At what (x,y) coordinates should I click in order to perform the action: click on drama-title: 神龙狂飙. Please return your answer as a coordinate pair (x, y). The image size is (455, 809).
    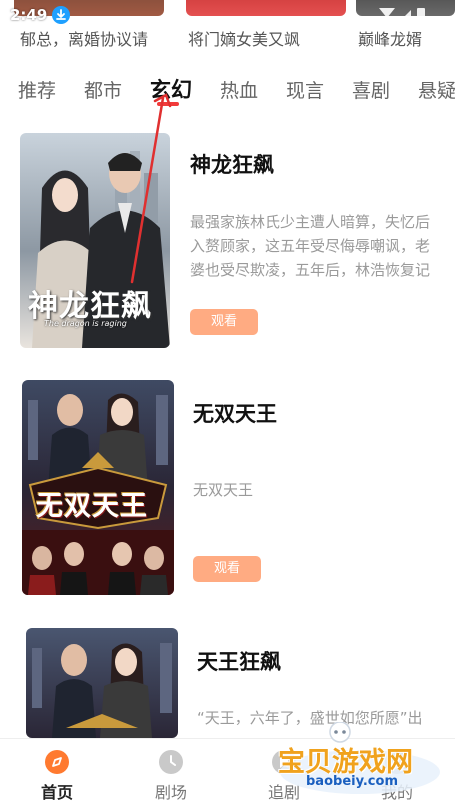
    Looking at the image, I should click on (232, 164).